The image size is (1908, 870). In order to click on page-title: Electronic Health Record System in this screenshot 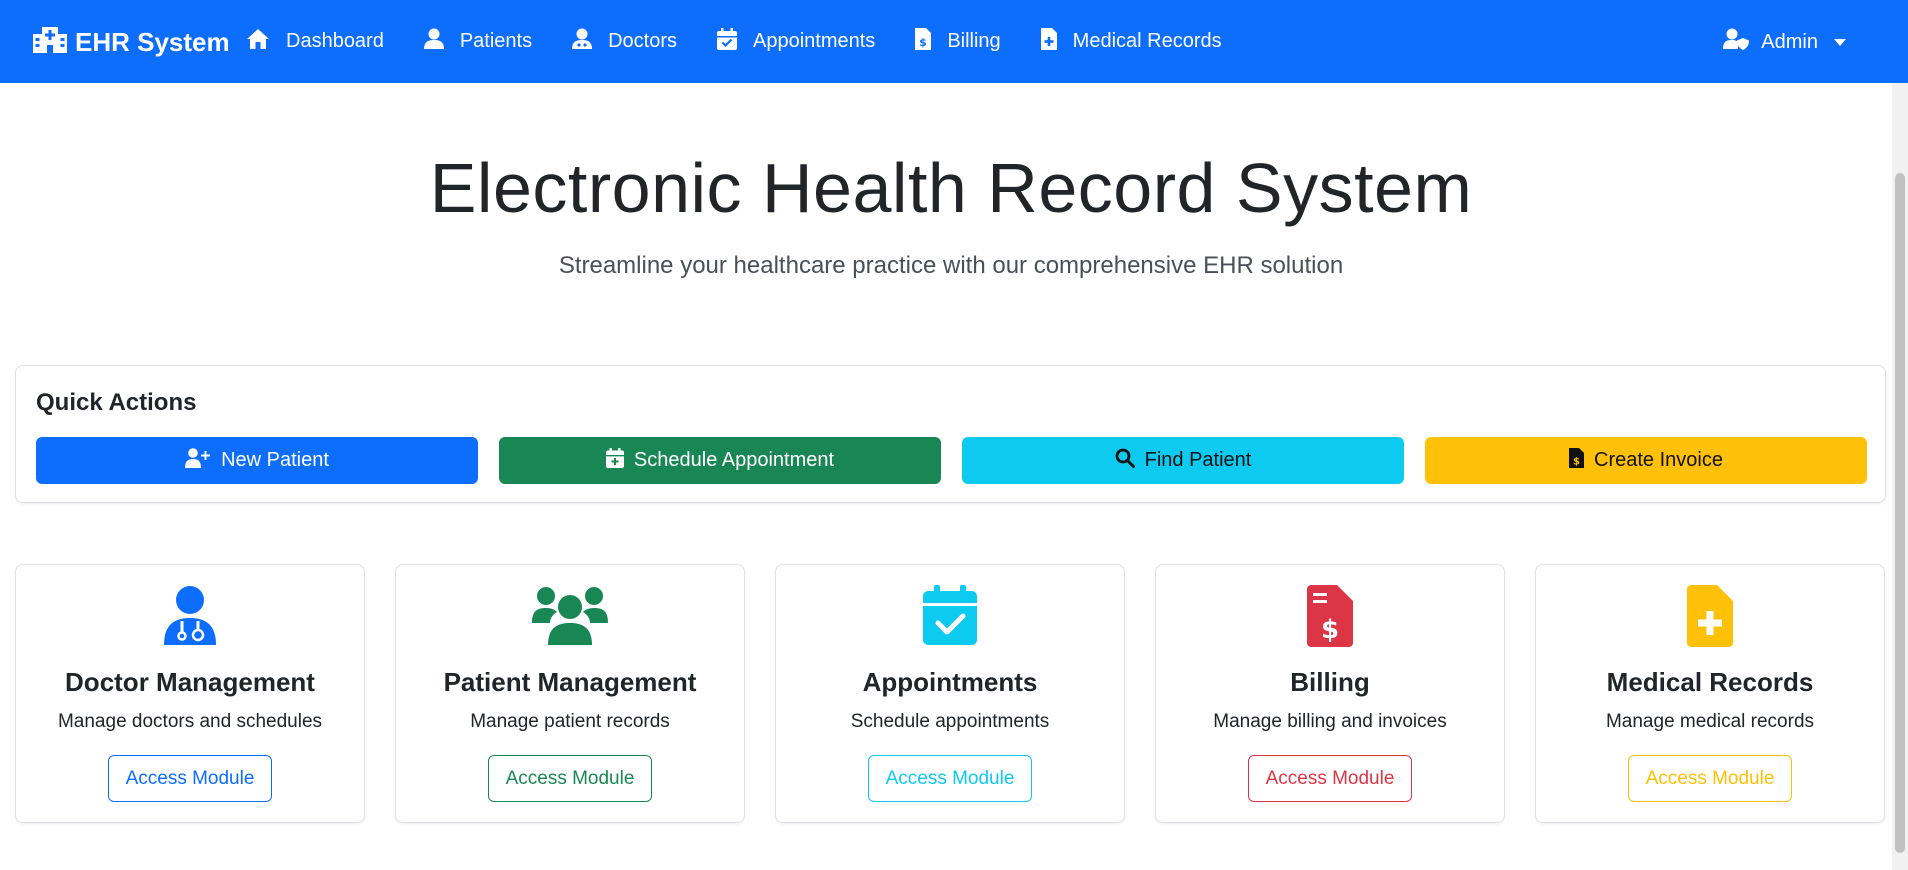, I will do `click(951, 188)`.